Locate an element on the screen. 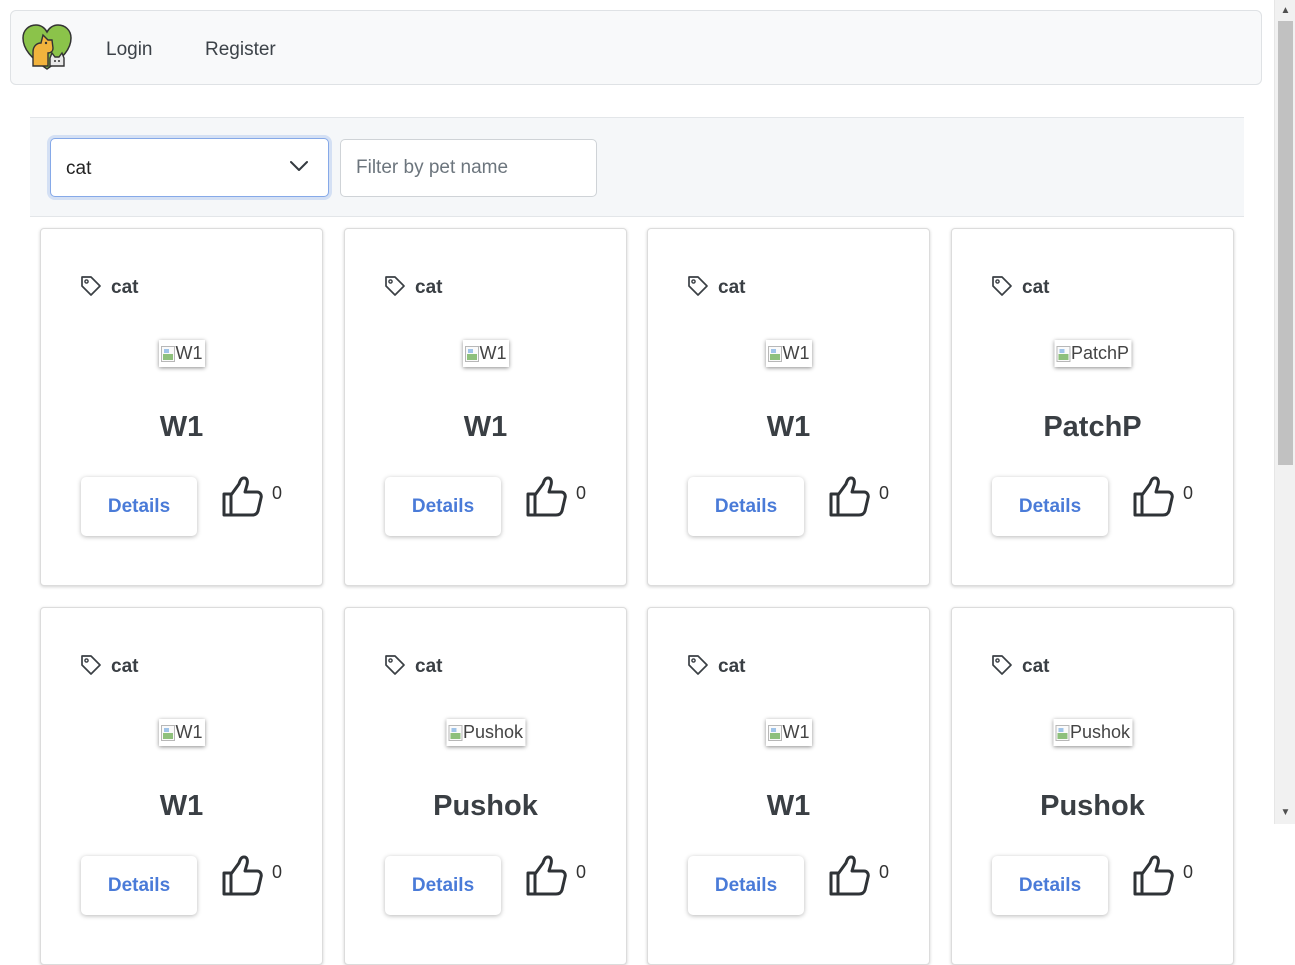 This screenshot has width=1295, height=965. navbar: Login Register is located at coordinates (636, 47).